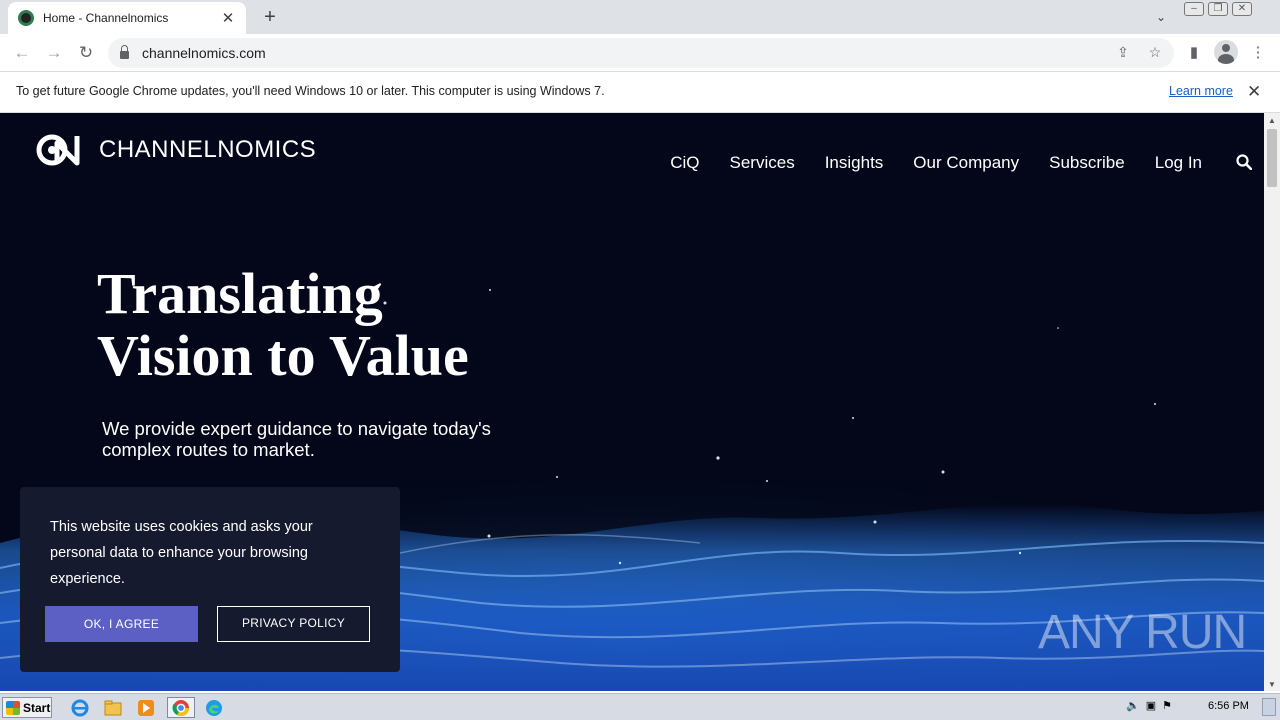 The image size is (1280, 720). Describe the element at coordinates (1244, 162) in the screenshot. I see `search-icon` at that location.